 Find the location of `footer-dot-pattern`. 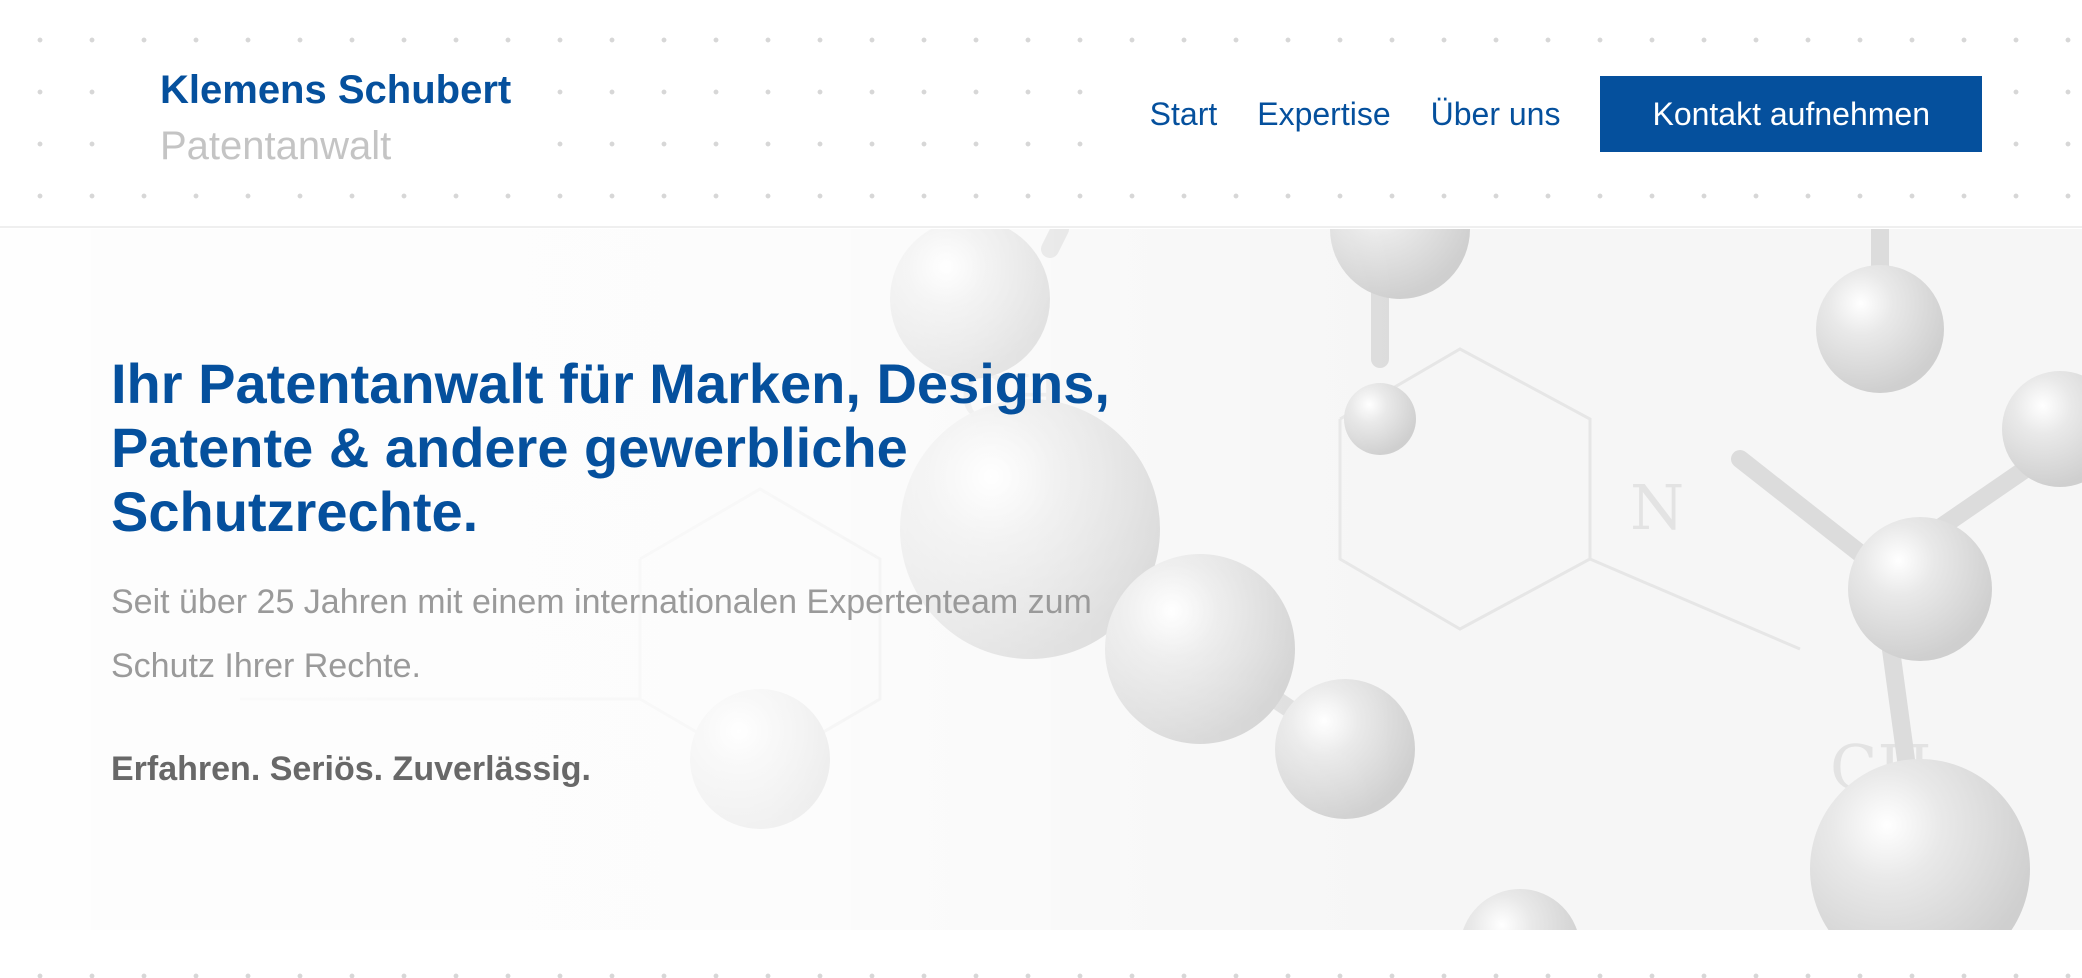

footer-dot-pattern is located at coordinates (1041, 954).